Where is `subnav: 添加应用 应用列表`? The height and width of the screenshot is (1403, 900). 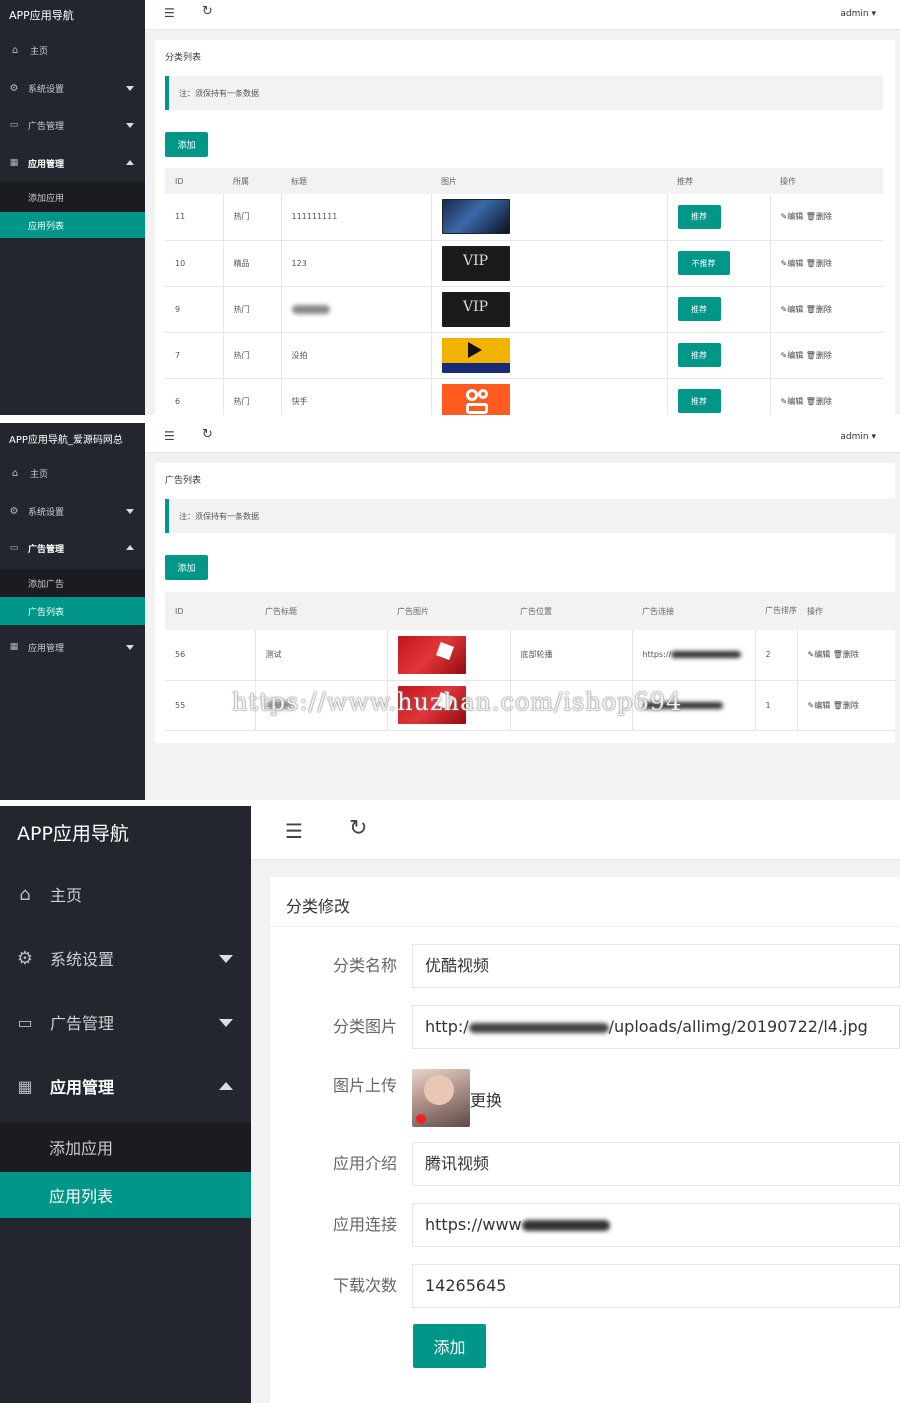
subnav: 添加应用 应用列表 is located at coordinates (72, 210).